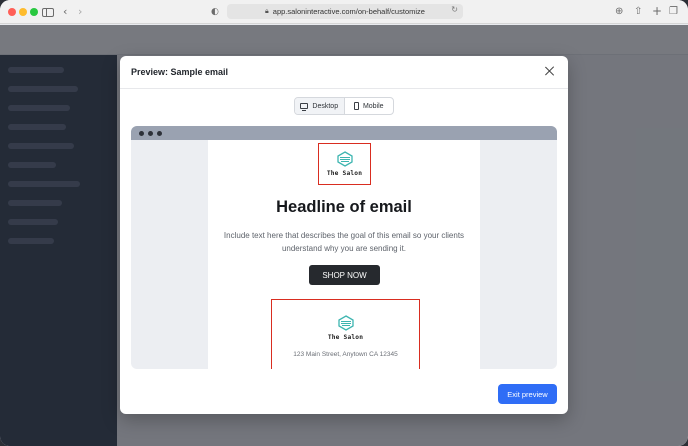 The image size is (688, 446). Describe the element at coordinates (34, 12) in the screenshot. I see `zoom-window-button` at that location.